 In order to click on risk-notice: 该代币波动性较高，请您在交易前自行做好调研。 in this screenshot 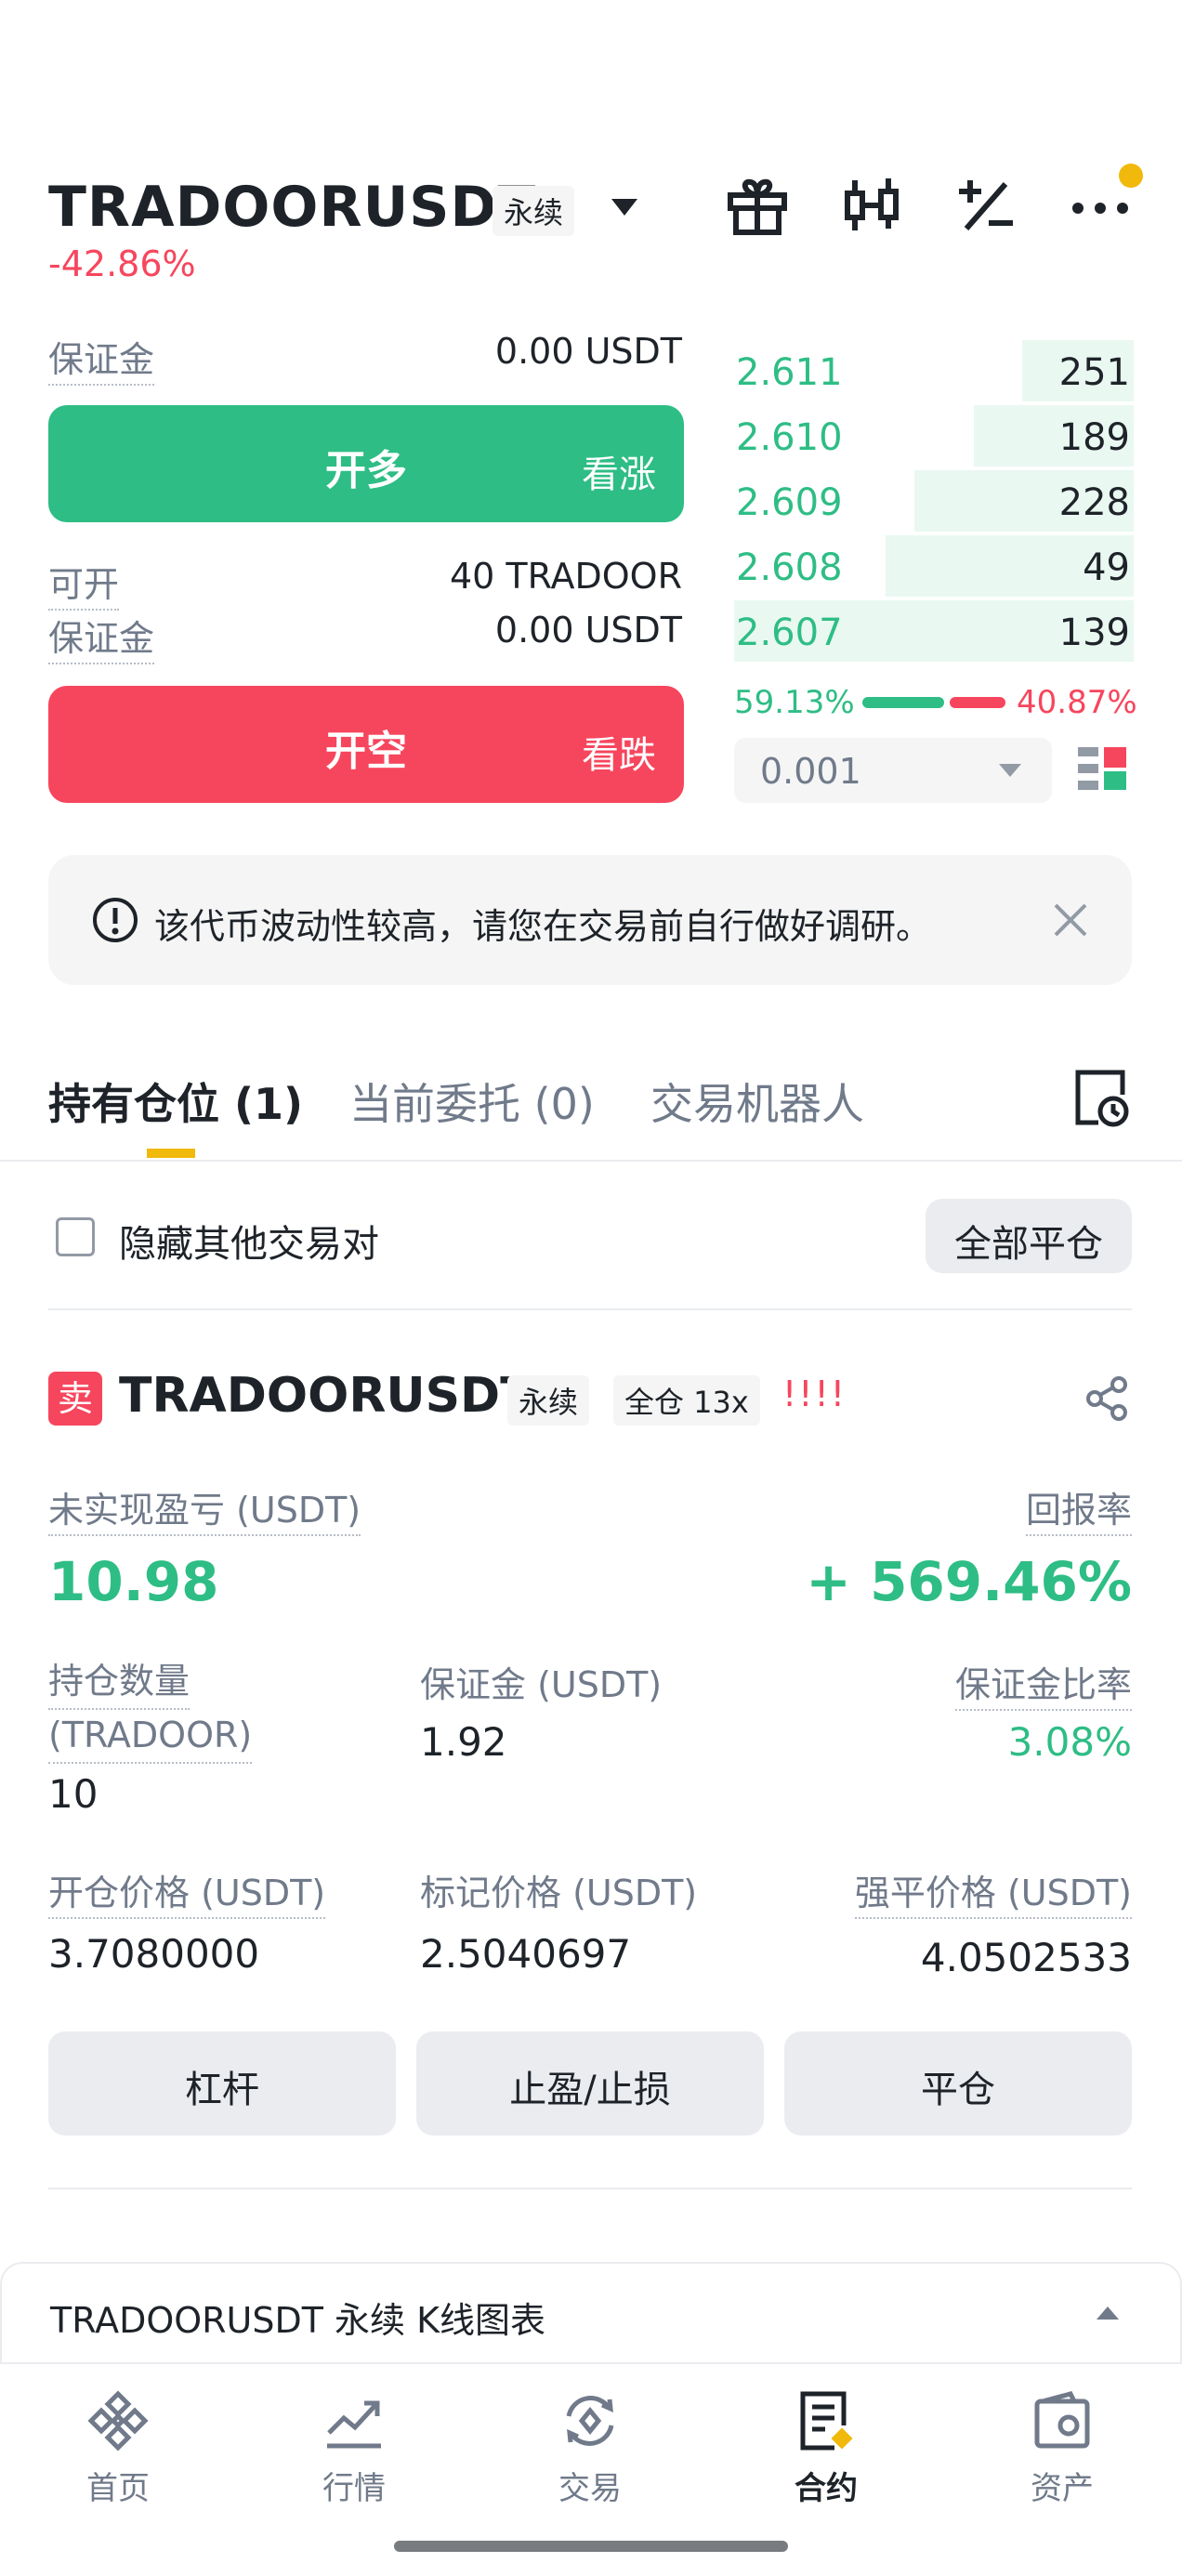, I will do `click(590, 920)`.